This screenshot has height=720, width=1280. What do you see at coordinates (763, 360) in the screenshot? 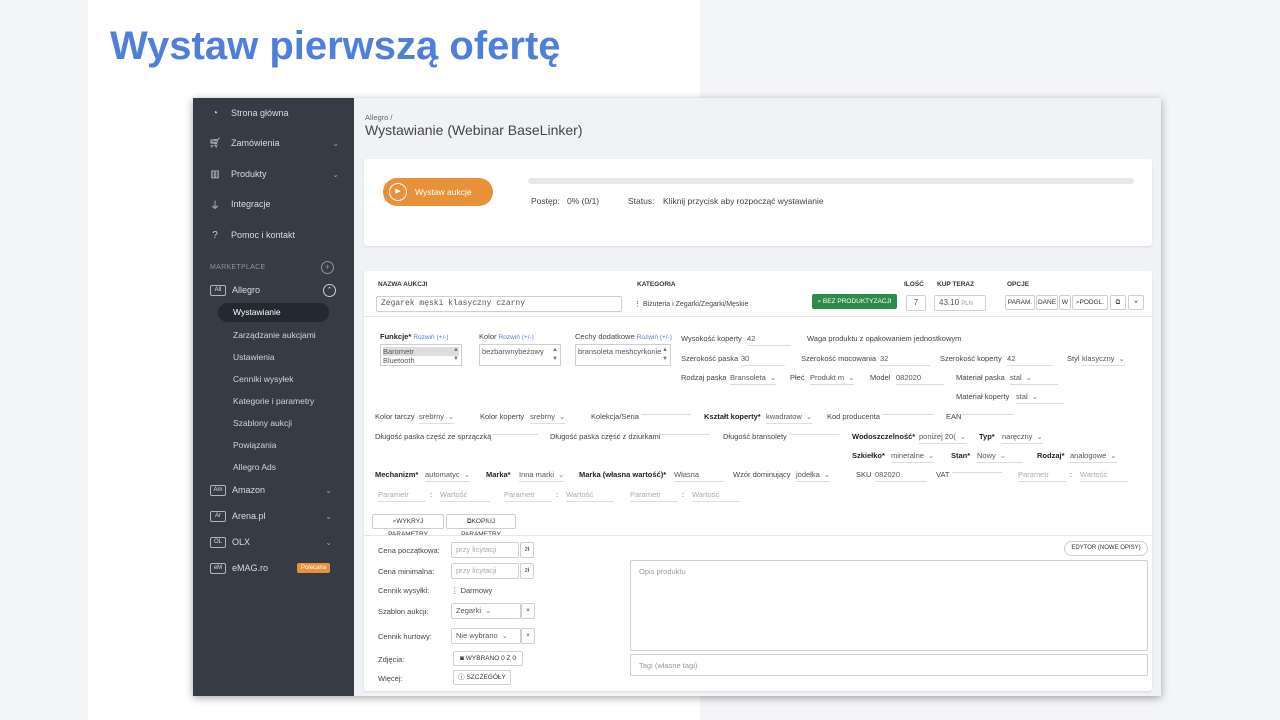
I see `szer-paska-input: 30` at bounding box center [763, 360].